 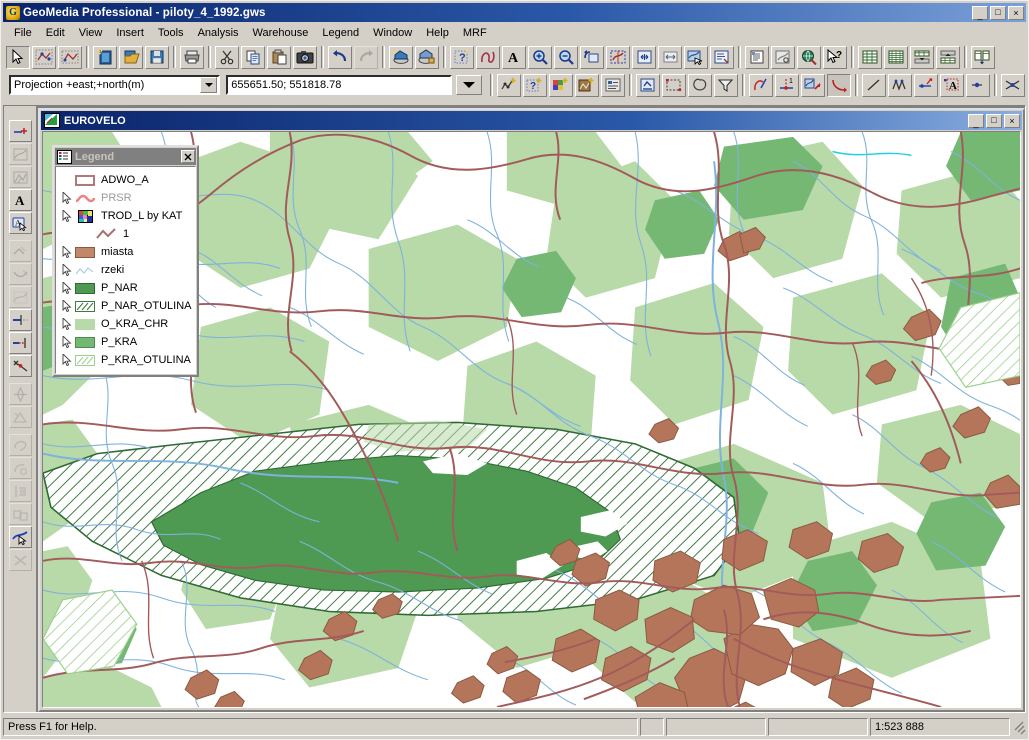 What do you see at coordinates (813, 85) in the screenshot?
I see `move-feature` at bounding box center [813, 85].